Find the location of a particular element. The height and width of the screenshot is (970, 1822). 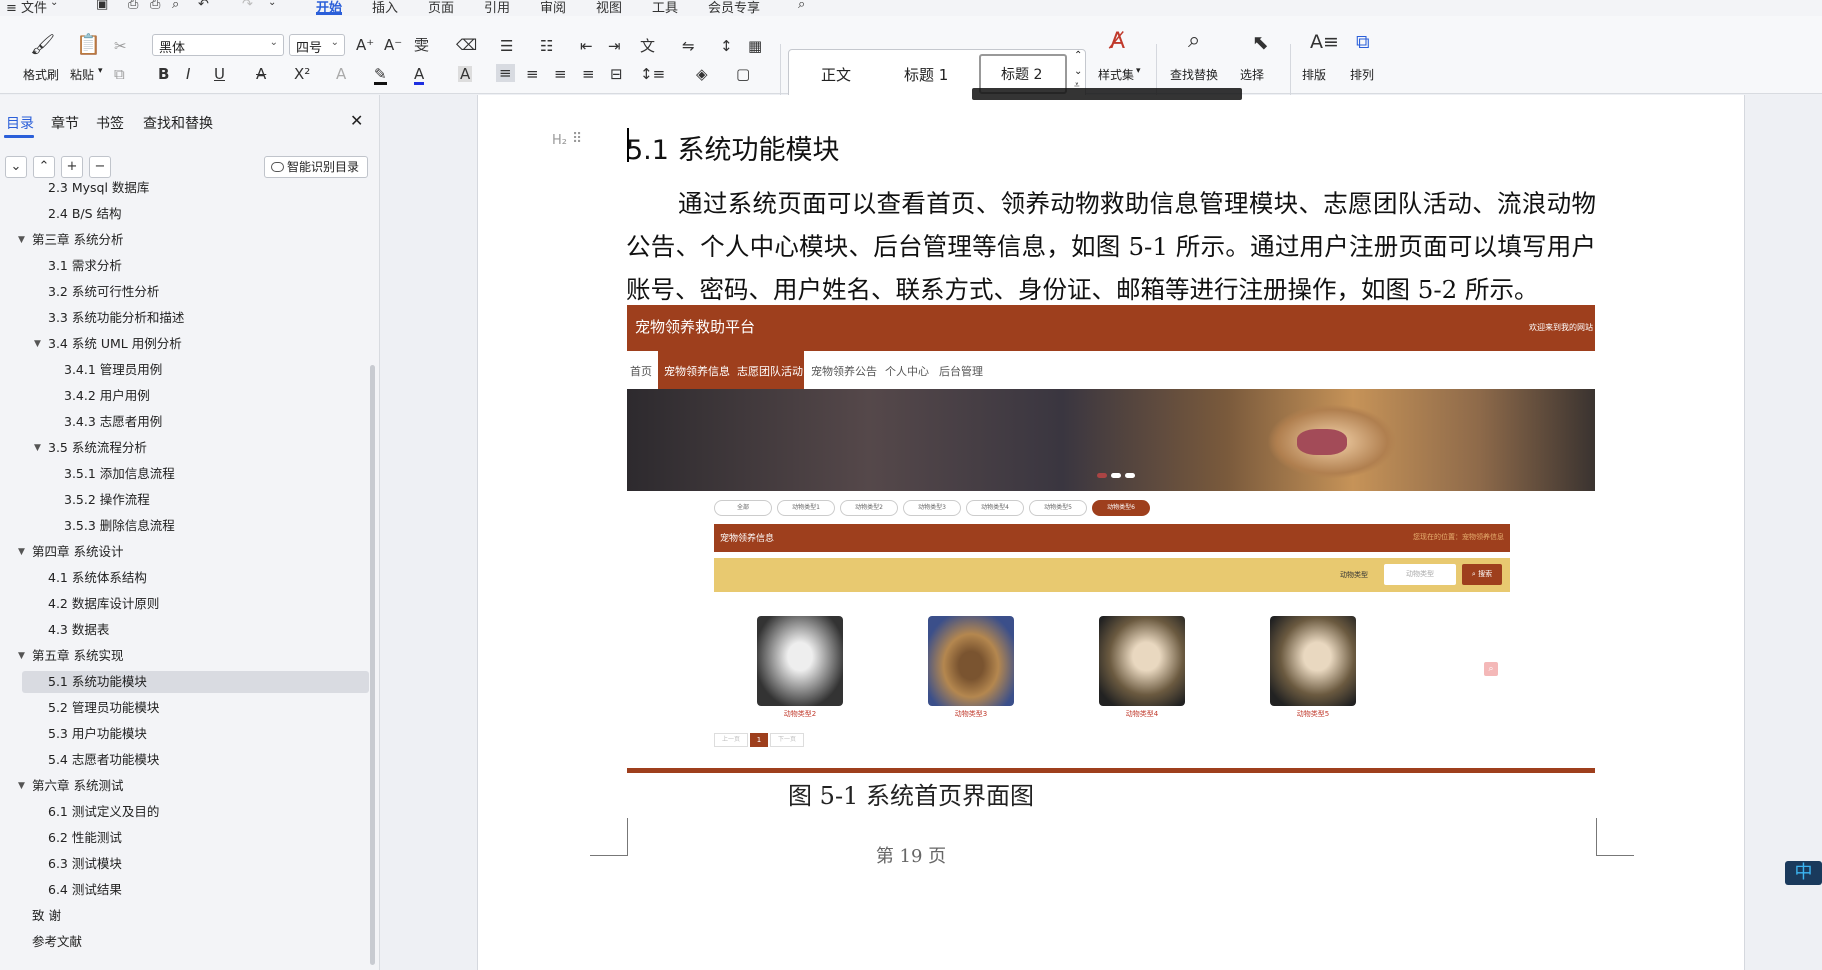

category-pill: 全部 is located at coordinates (743, 508).